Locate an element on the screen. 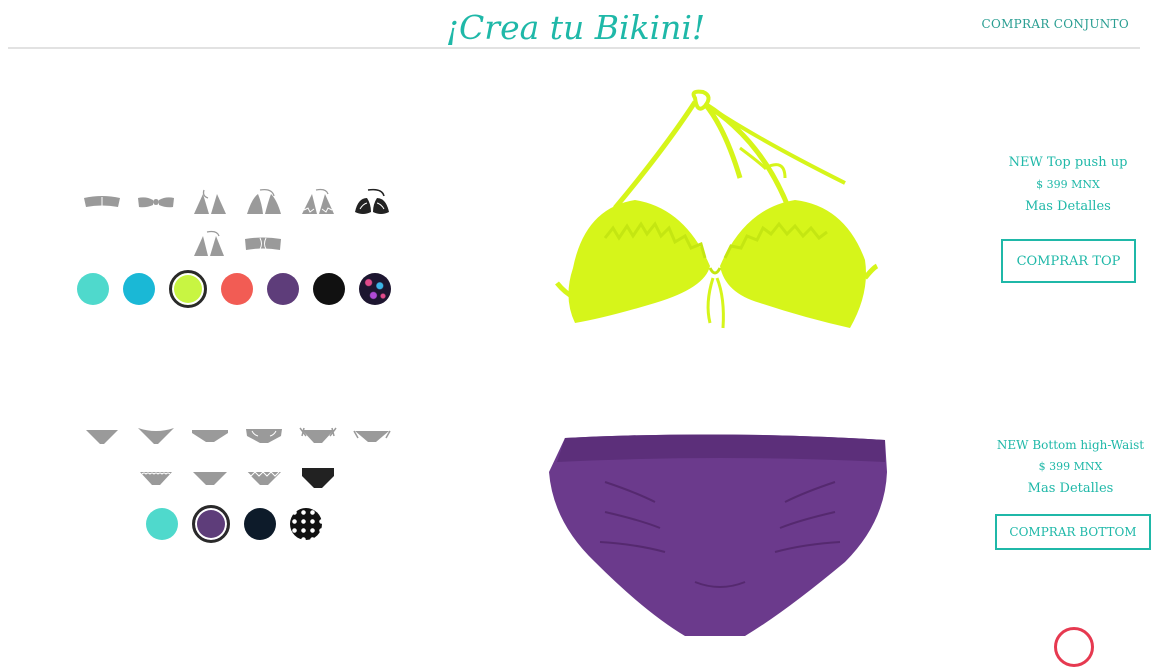 This screenshot has width=1151, height=667. top-style-triangle-ruffle-icon is located at coordinates (318, 201).